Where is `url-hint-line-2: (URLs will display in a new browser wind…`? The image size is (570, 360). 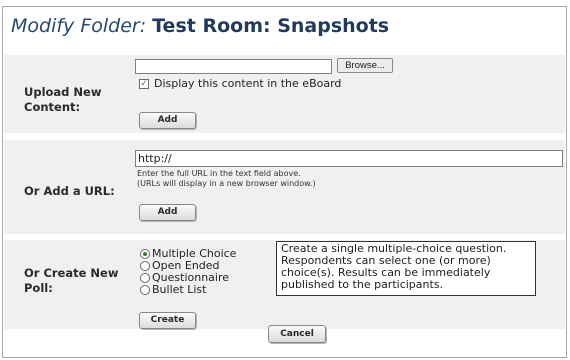
url-hint-line-2: (URLs will display in a new browser wind… is located at coordinates (226, 183).